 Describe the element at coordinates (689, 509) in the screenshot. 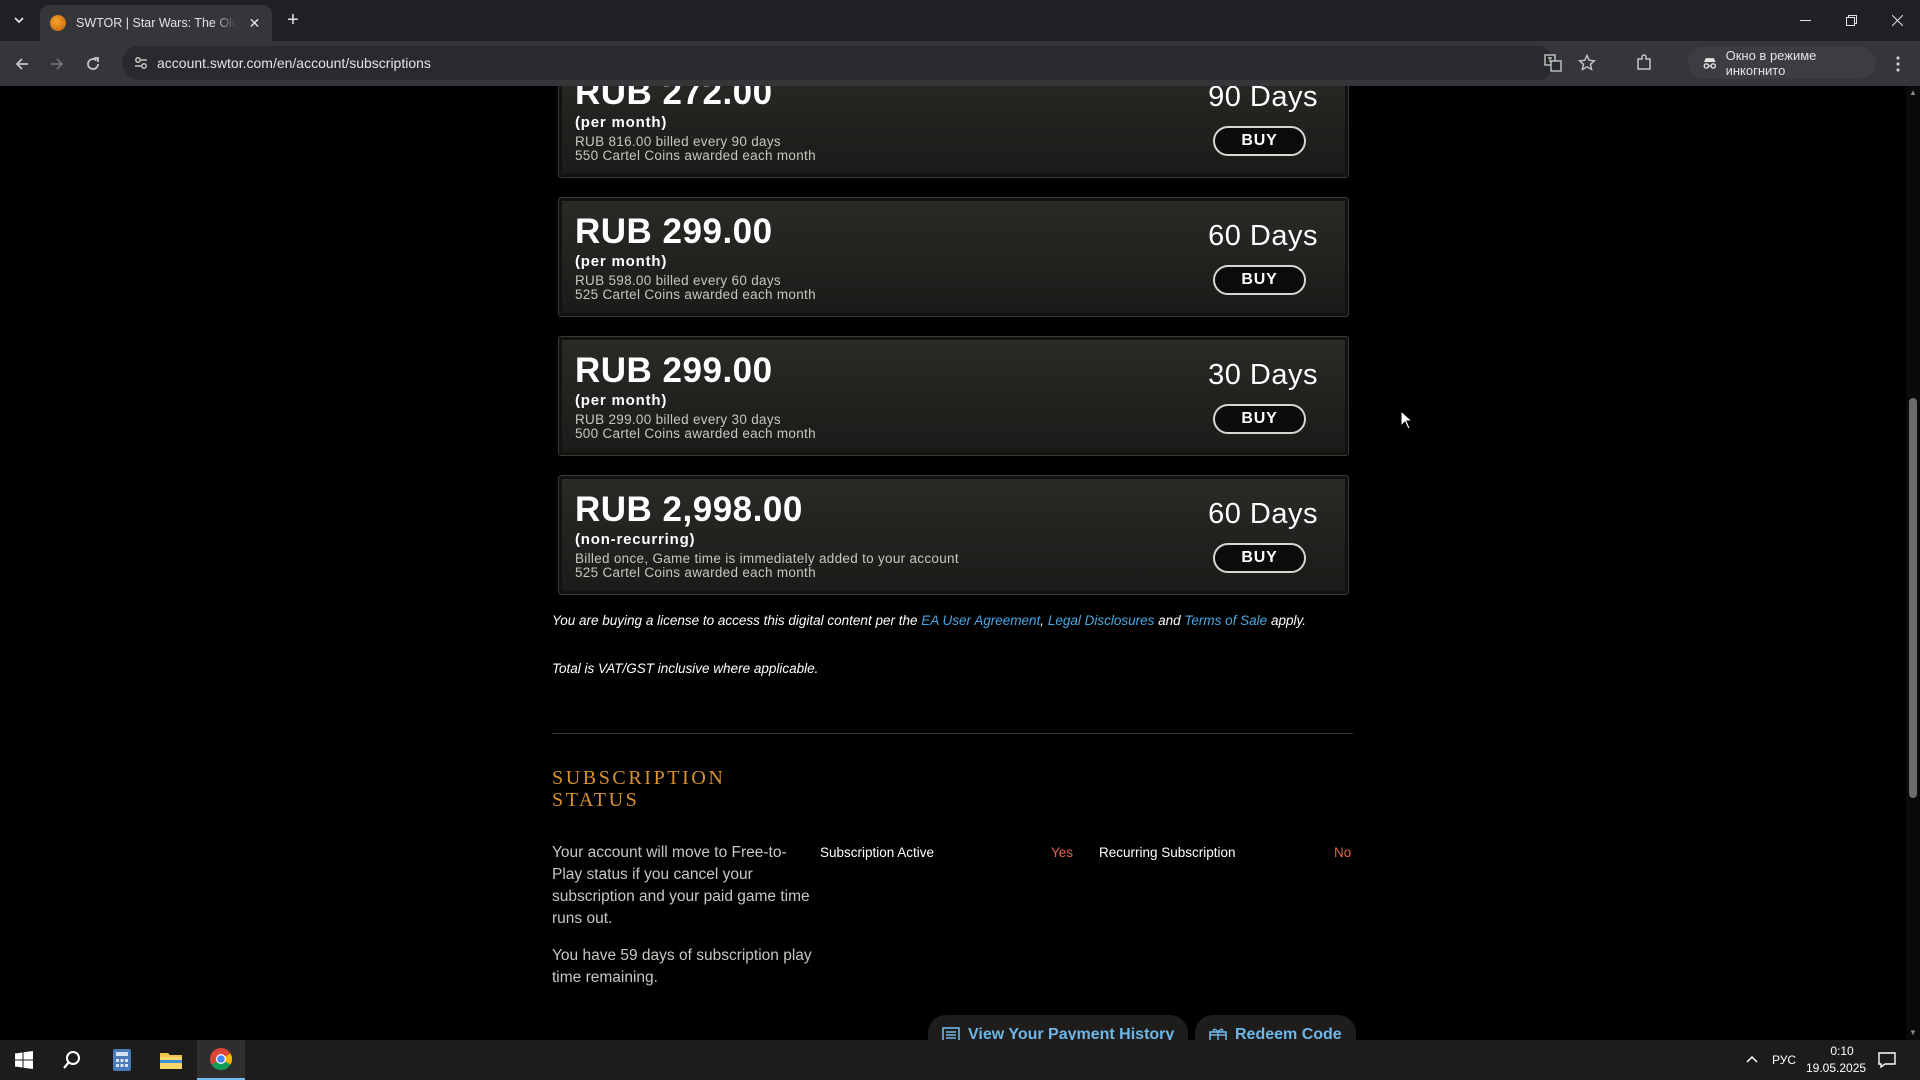

I see `plan-price: RUB 2,998.00` at that location.